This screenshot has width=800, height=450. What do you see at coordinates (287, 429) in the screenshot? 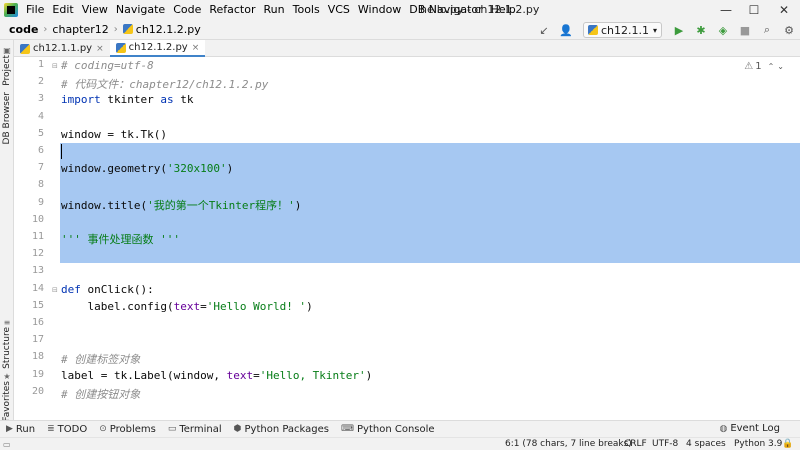
I see `tool-label: Python Packages` at bounding box center [287, 429].